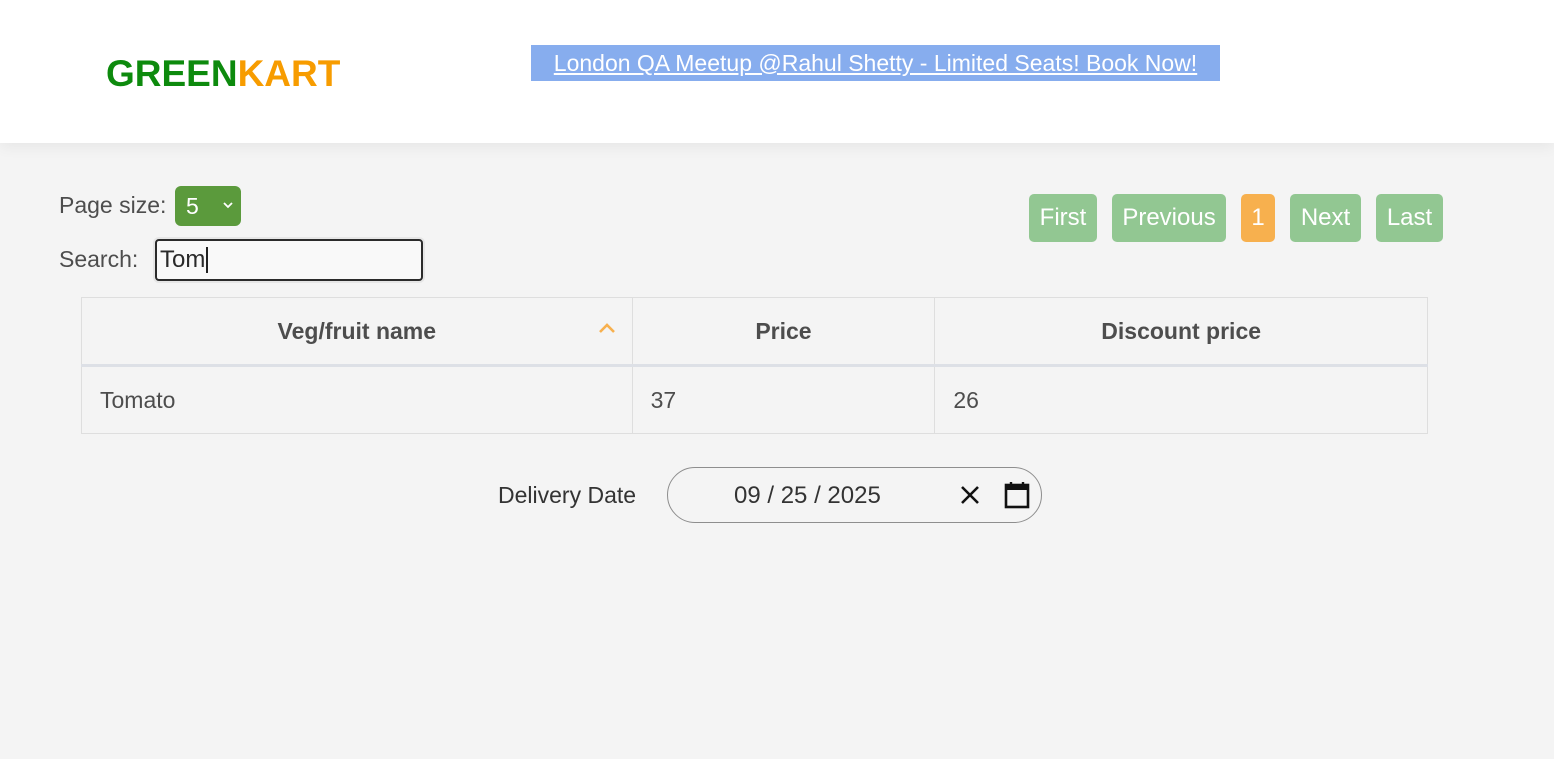 The width and height of the screenshot is (1554, 759). I want to click on delivery-date-input: 09 / 25 / 2025, so click(854, 495).